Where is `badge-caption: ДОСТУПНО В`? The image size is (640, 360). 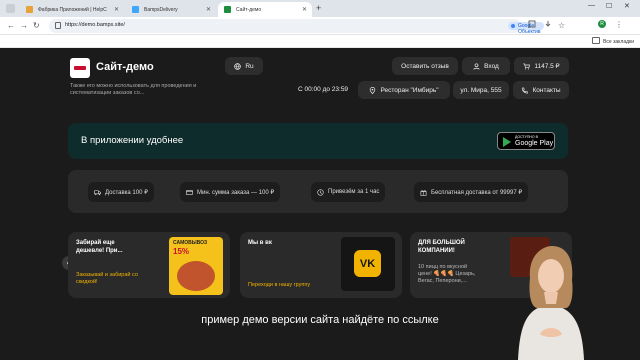 badge-caption: ДОСТУПНО В is located at coordinates (526, 137).